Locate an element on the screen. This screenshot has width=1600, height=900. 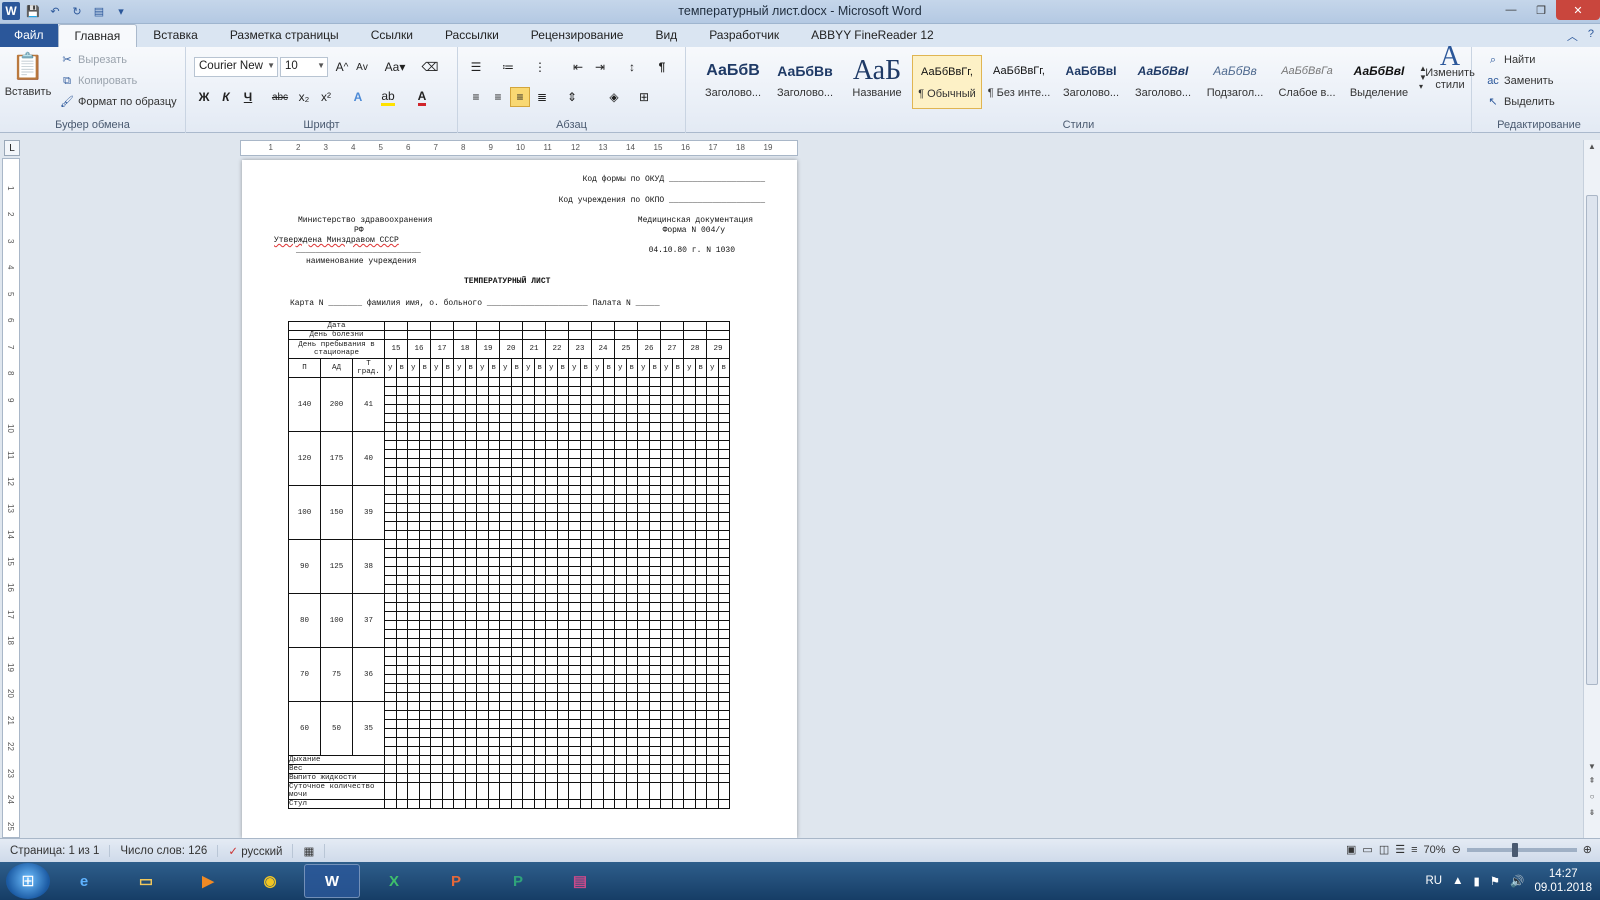
tab-insert: Вставка is located at coordinates (175, 35).